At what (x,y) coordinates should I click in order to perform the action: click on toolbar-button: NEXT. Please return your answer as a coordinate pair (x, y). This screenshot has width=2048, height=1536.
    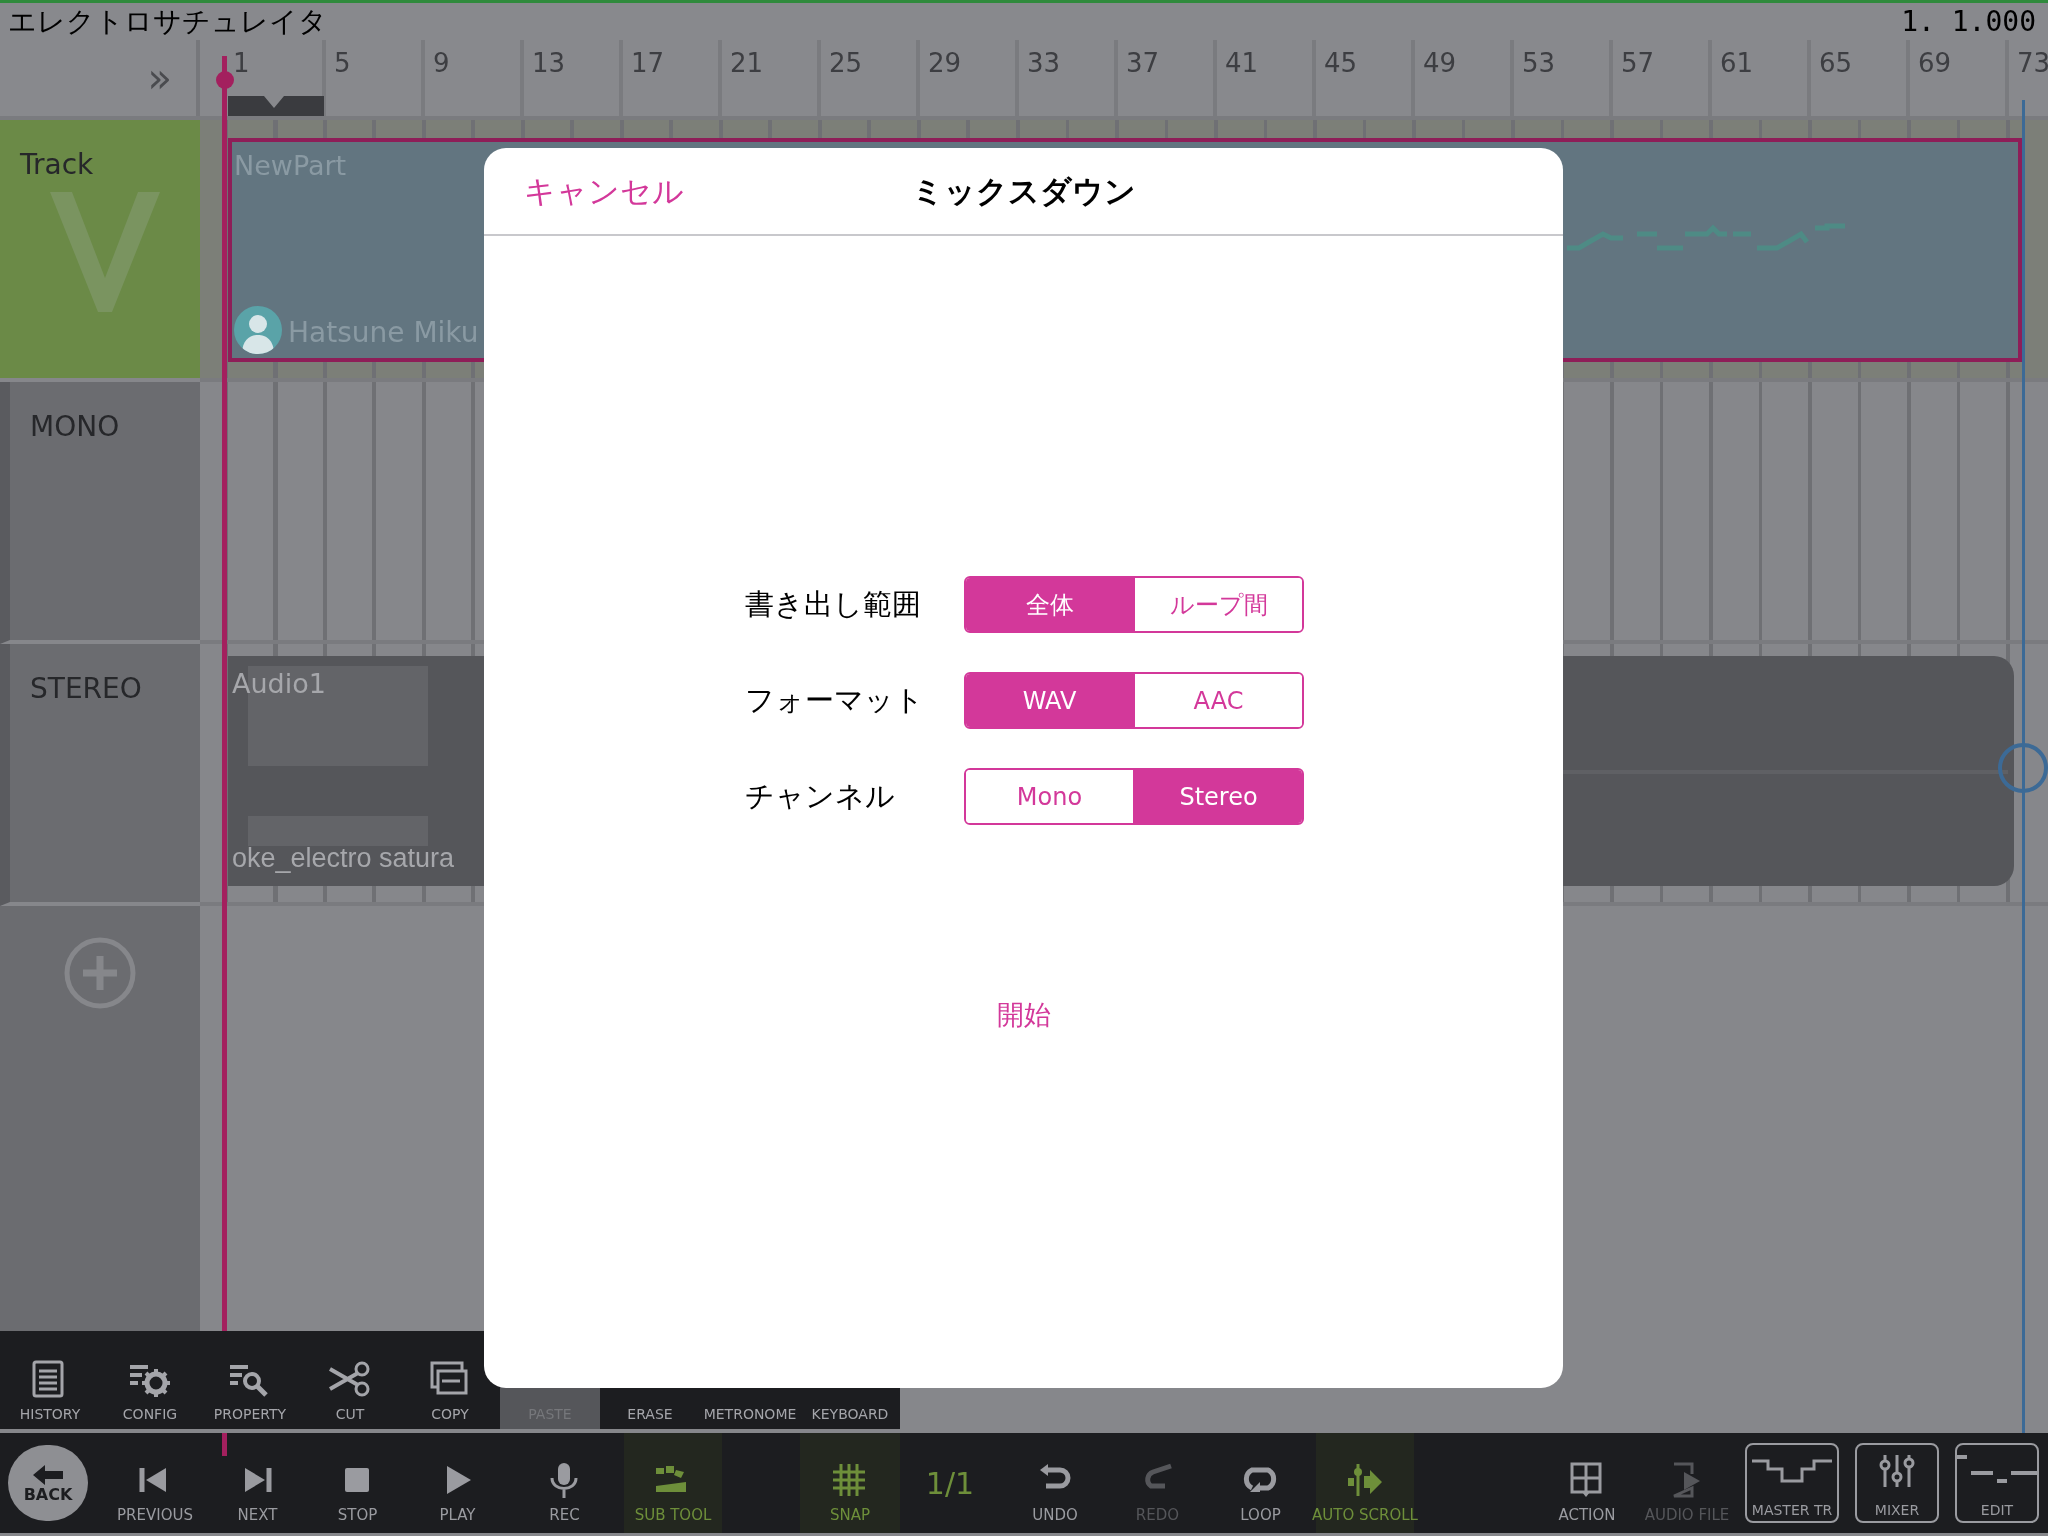
    Looking at the image, I should click on (257, 1483).